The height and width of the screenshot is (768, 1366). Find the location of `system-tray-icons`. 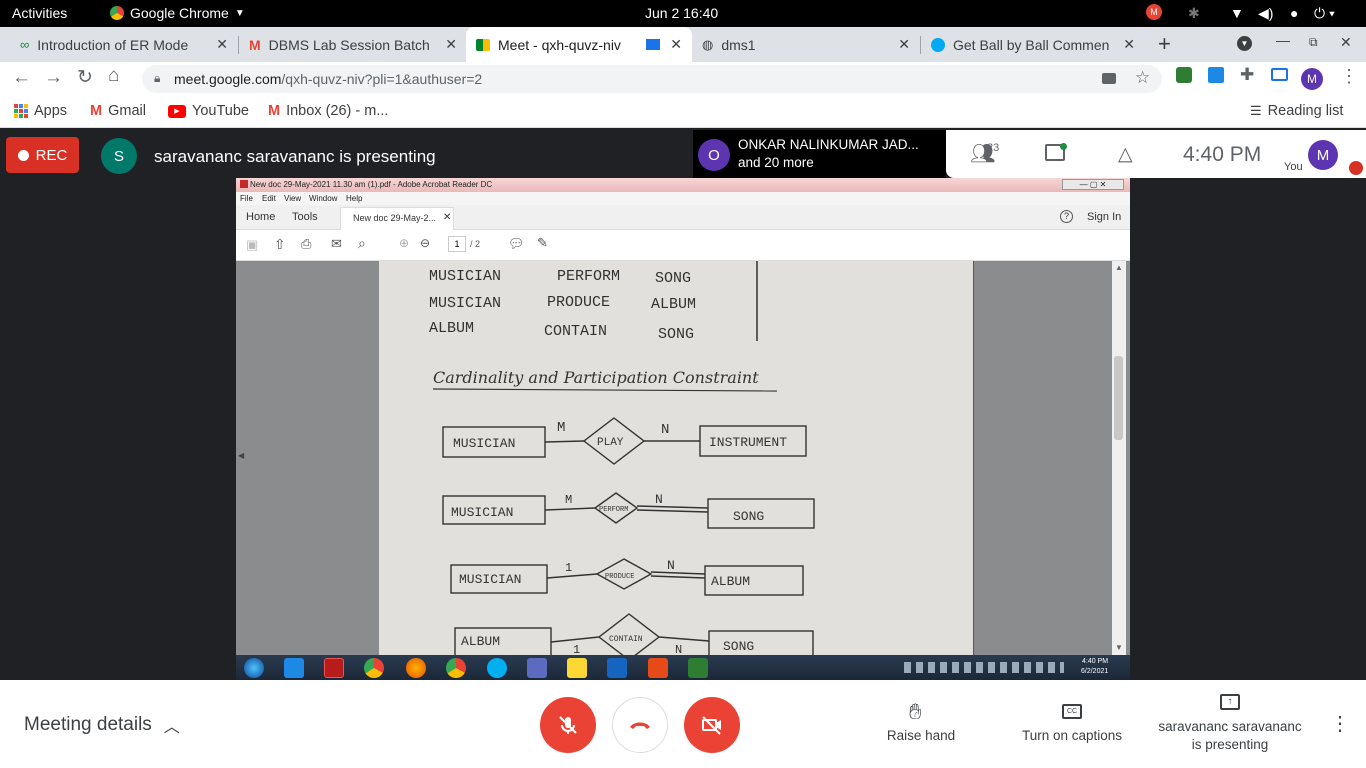

system-tray-icons is located at coordinates (984, 667).